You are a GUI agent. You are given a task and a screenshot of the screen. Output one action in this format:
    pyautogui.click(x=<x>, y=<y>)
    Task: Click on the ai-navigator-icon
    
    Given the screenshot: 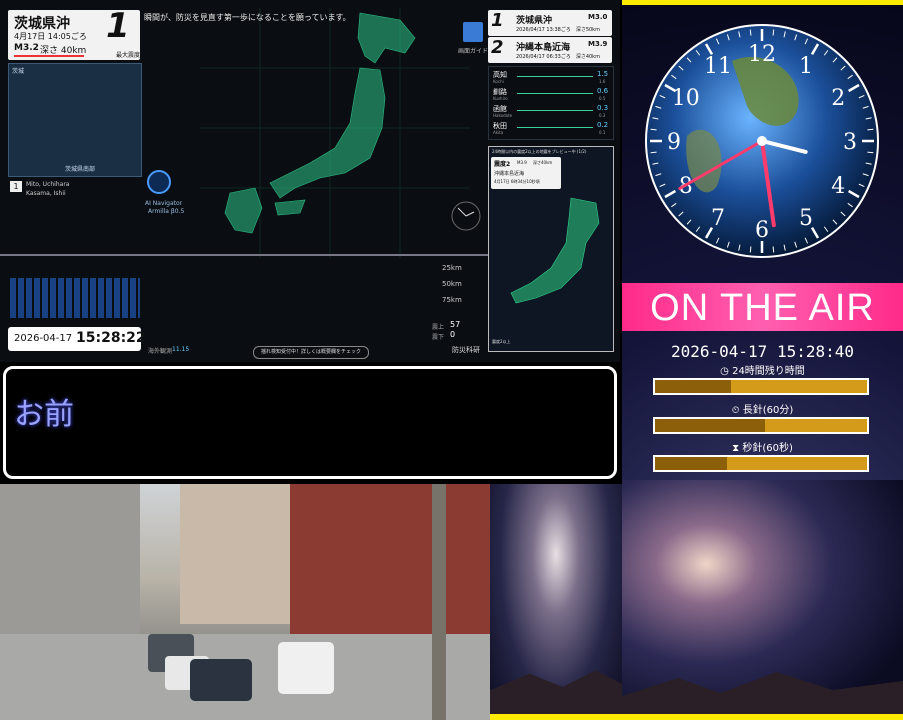 What is the action you would take?
    pyautogui.click(x=159, y=182)
    